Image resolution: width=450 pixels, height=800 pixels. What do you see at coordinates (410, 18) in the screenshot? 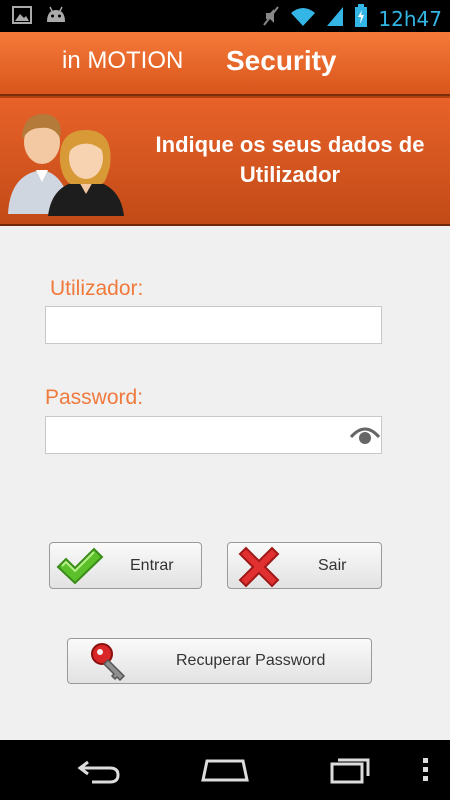
I see `status-clock: 12h47` at bounding box center [410, 18].